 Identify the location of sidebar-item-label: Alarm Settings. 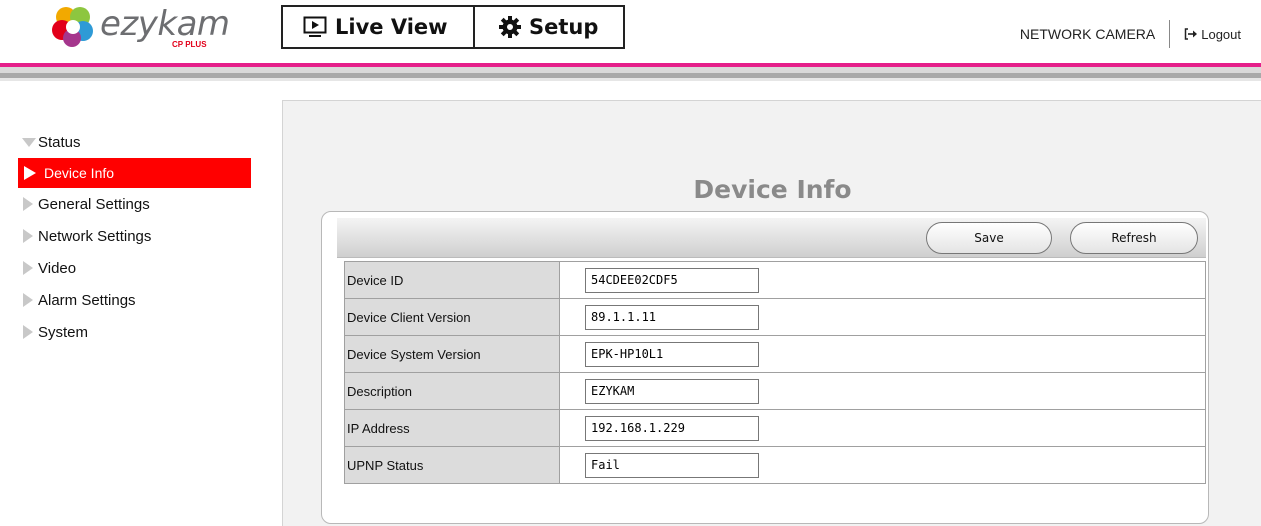
(87, 300).